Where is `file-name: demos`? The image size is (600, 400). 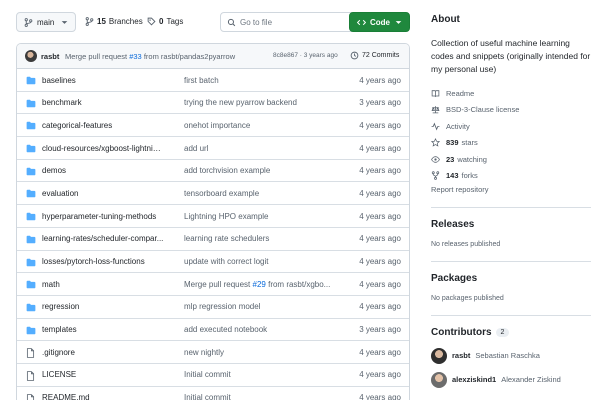
file-name: demos is located at coordinates (103, 170).